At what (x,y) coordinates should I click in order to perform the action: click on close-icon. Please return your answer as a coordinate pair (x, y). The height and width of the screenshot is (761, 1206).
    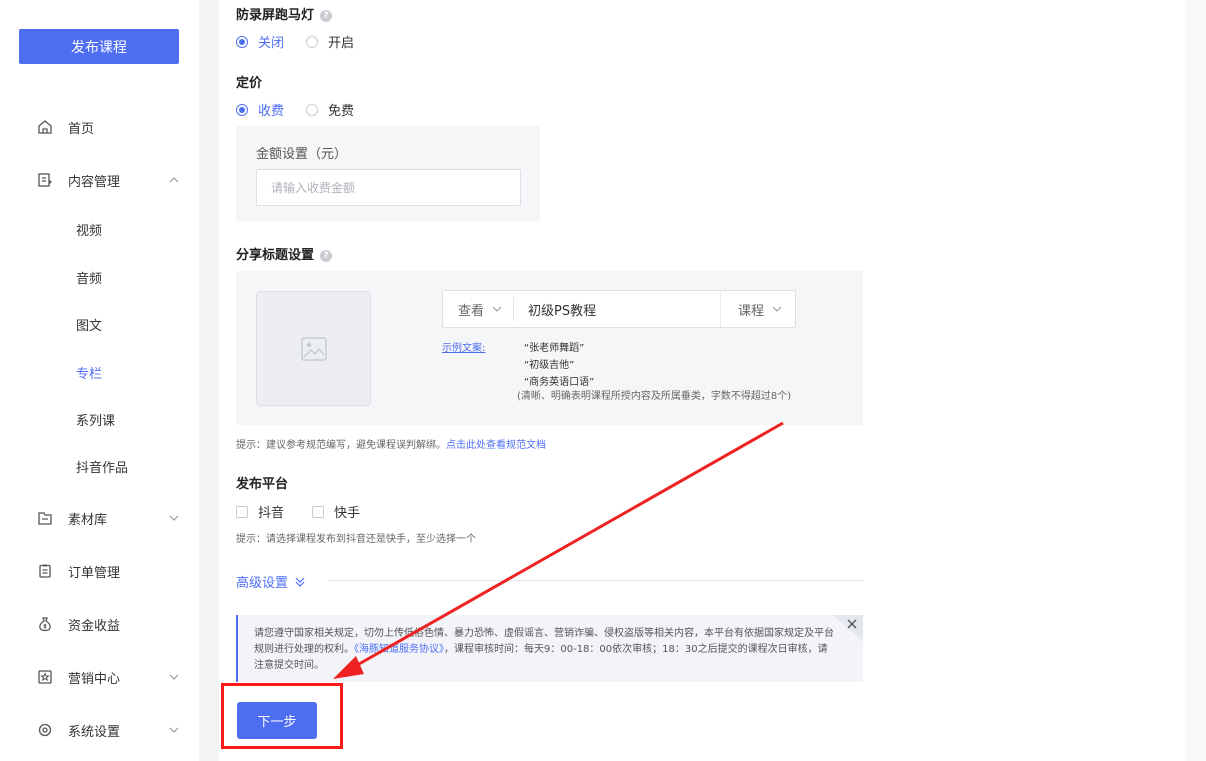
    Looking at the image, I should click on (848, 628).